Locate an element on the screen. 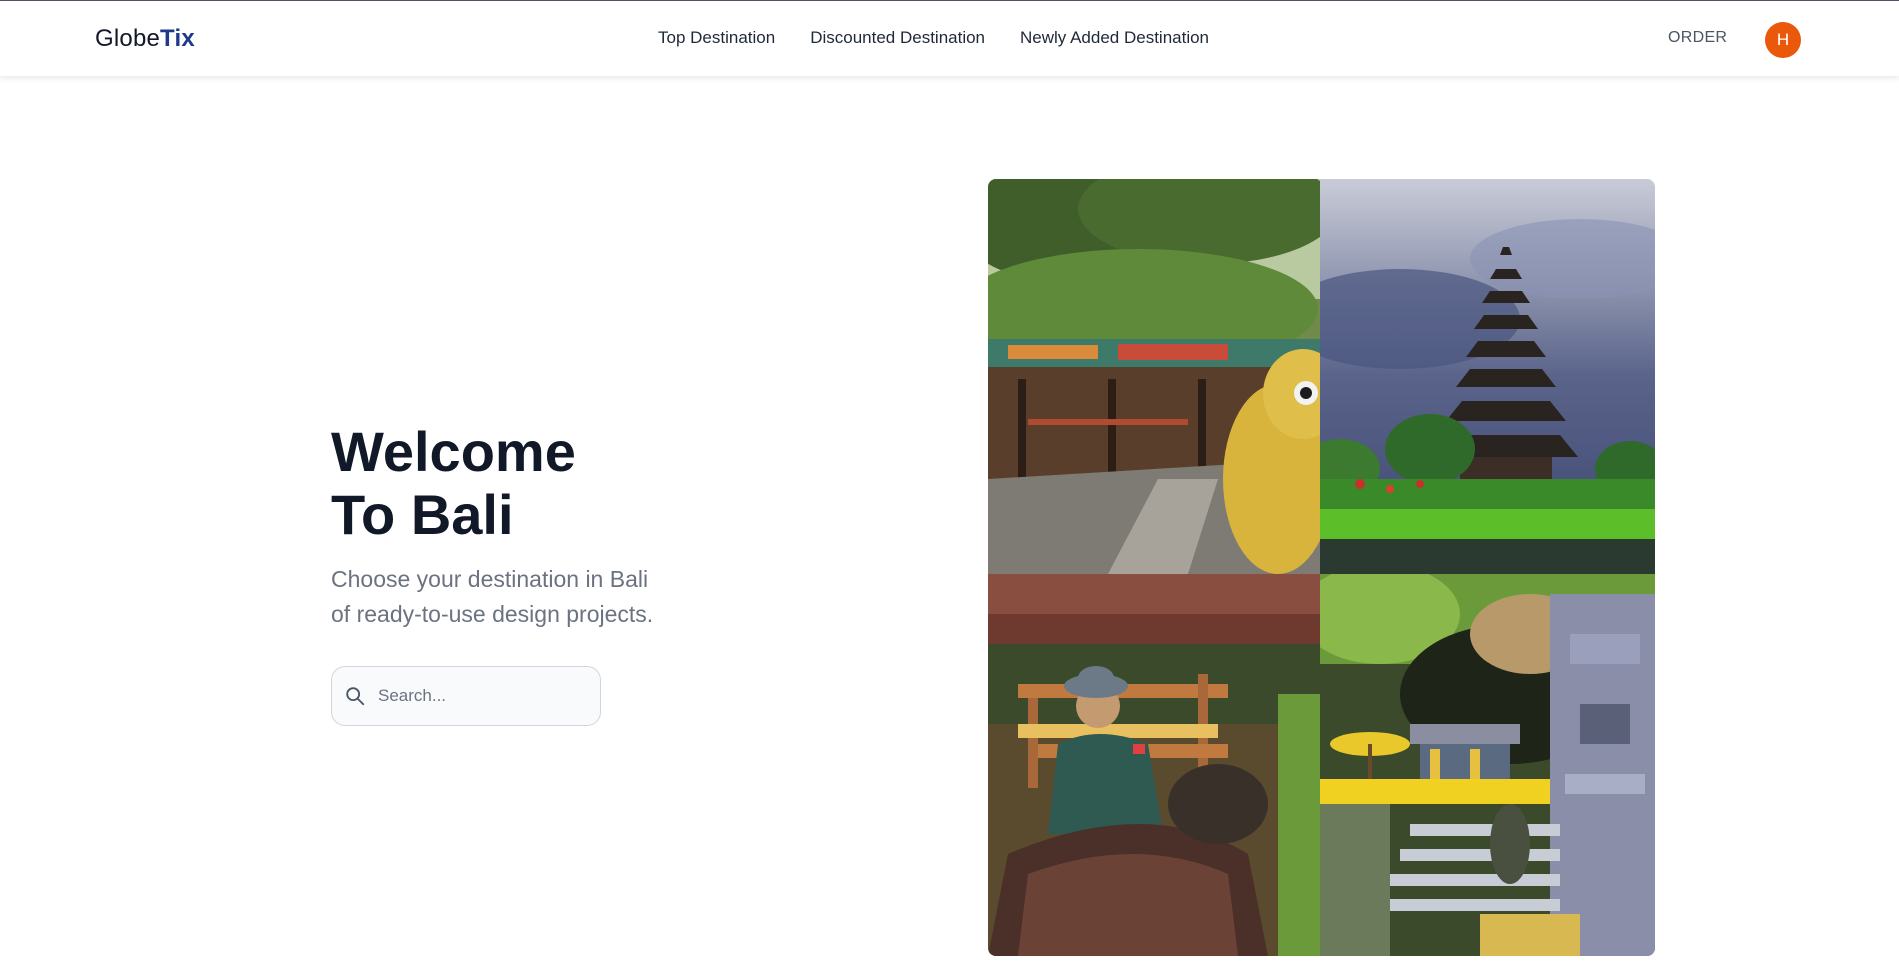 Image resolution: width=1899 pixels, height=980 pixels. nav-newly-added-destination: Newly Added Destination is located at coordinates (1114, 38).